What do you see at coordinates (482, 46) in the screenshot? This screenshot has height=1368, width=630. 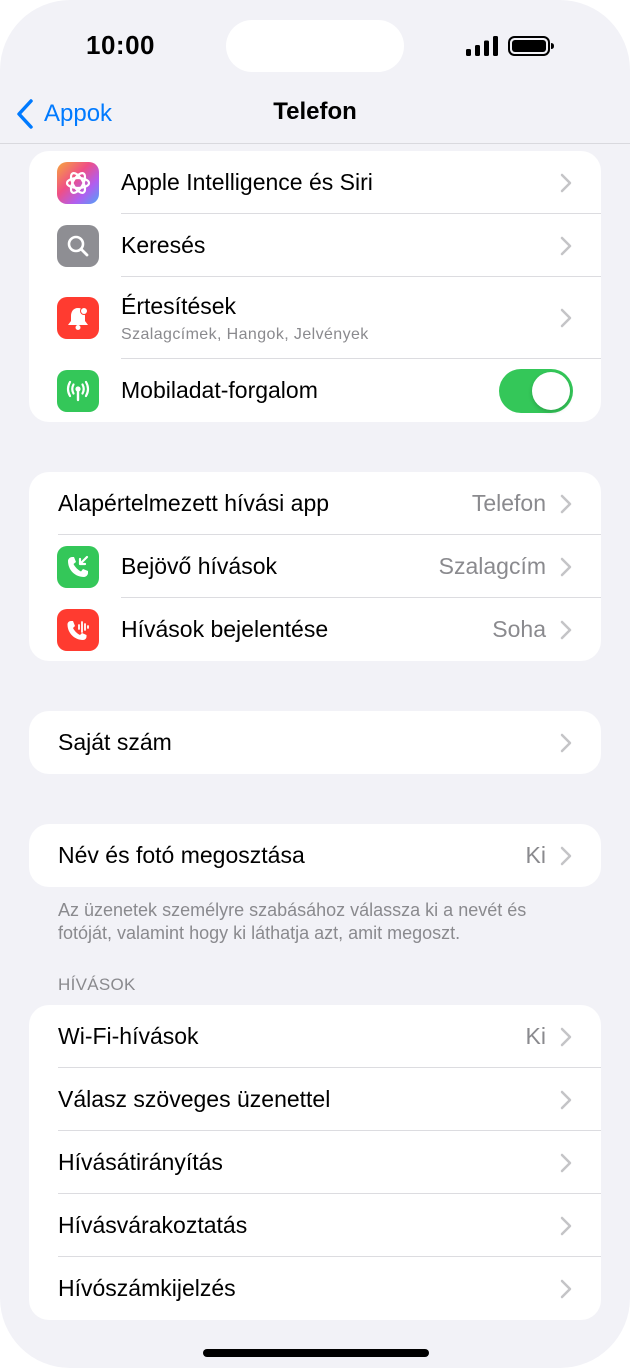 I see `cellular-signal-icon` at bounding box center [482, 46].